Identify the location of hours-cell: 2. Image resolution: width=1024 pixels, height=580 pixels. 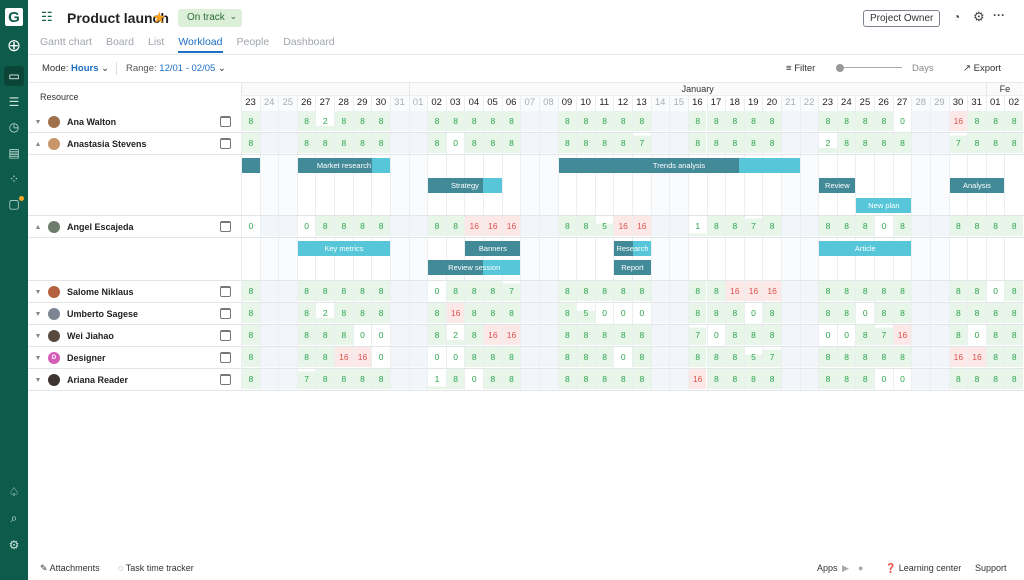
(325, 313).